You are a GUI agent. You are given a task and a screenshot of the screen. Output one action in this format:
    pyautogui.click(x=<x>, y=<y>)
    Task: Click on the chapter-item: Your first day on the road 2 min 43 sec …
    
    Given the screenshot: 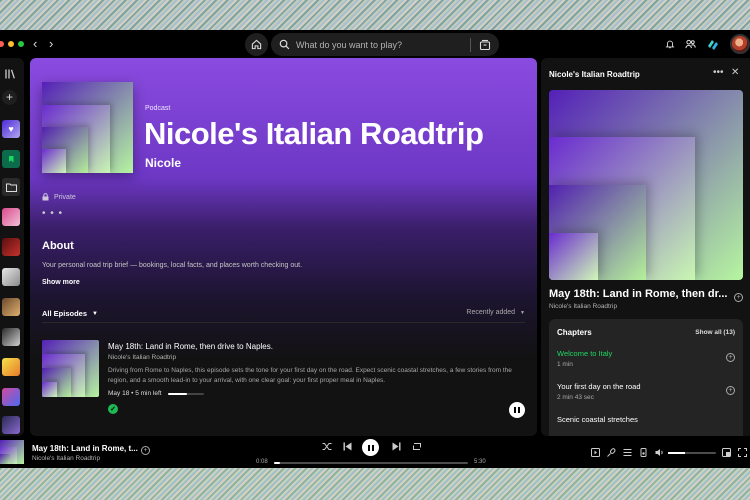 What is the action you would take?
    pyautogui.click(x=646, y=391)
    